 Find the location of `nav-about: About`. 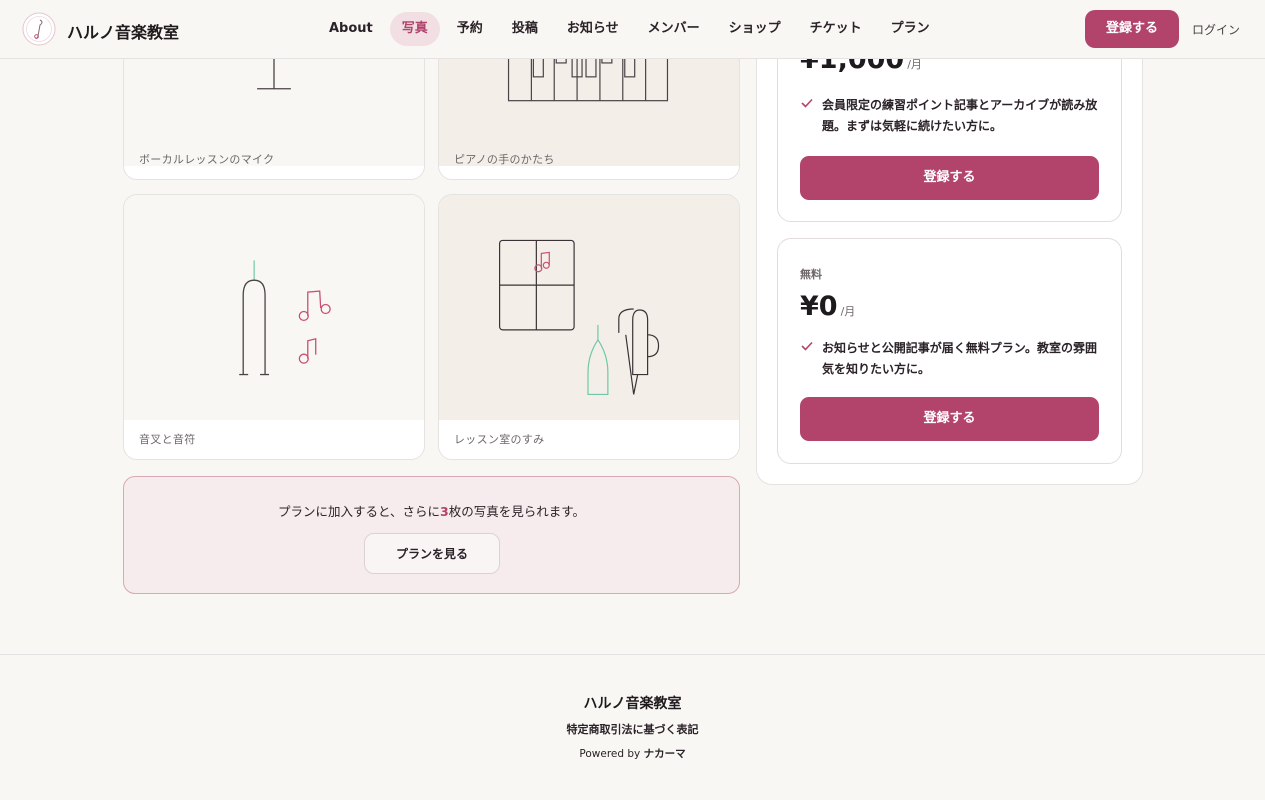

nav-about: About is located at coordinates (351, 29).